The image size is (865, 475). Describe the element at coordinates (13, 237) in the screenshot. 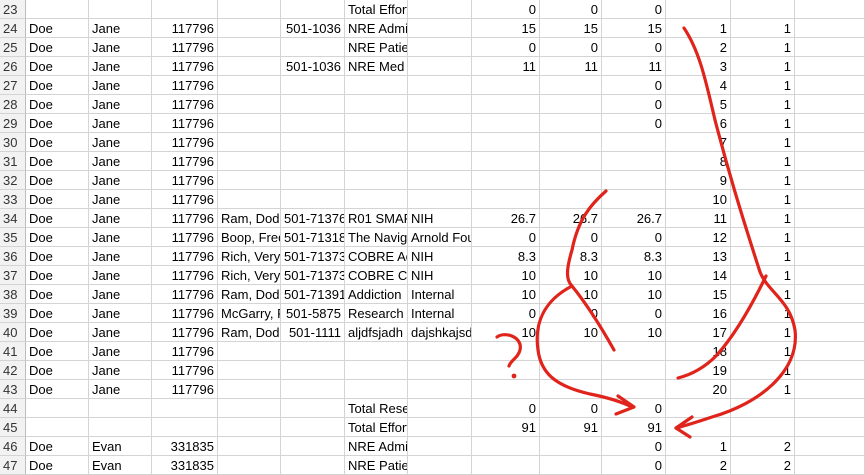

I see `row-header: 35` at that location.